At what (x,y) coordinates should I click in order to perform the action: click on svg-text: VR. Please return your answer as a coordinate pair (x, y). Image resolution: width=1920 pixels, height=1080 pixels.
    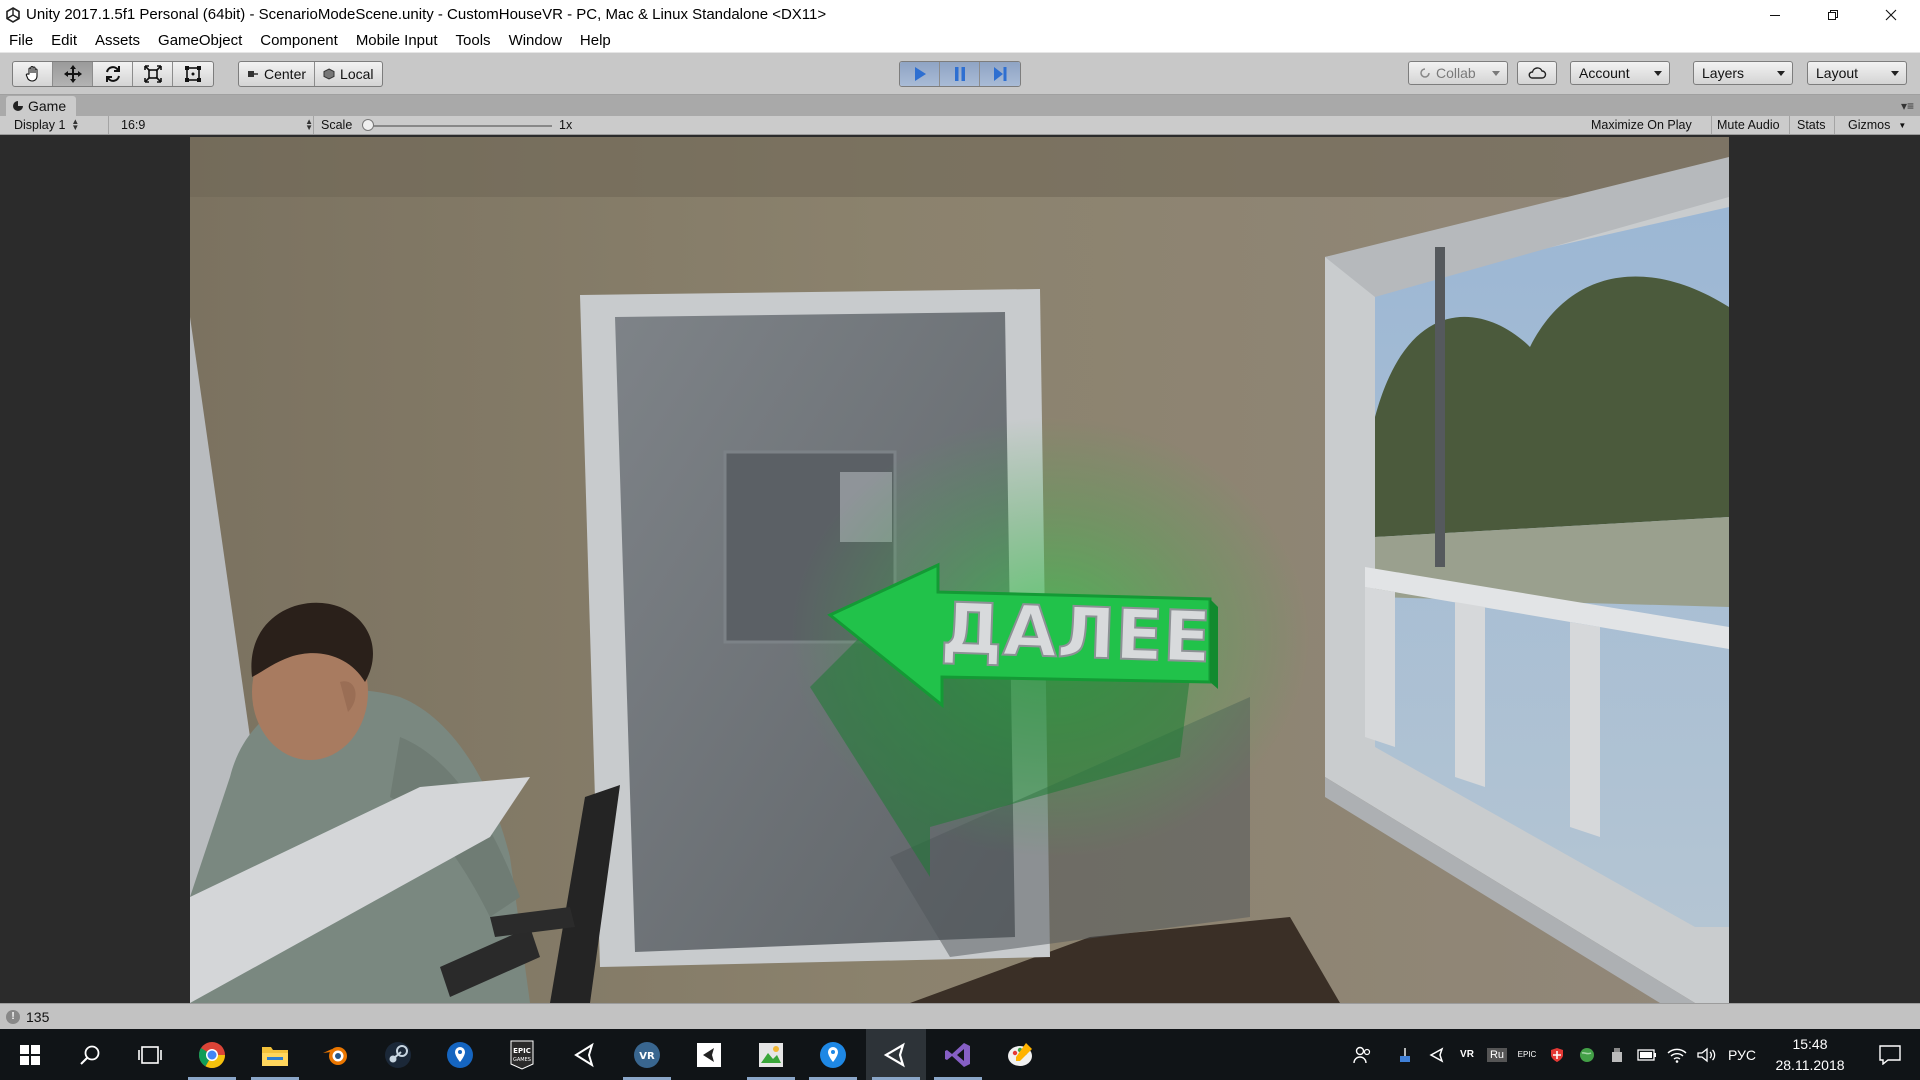
    Looking at the image, I should click on (647, 1056).